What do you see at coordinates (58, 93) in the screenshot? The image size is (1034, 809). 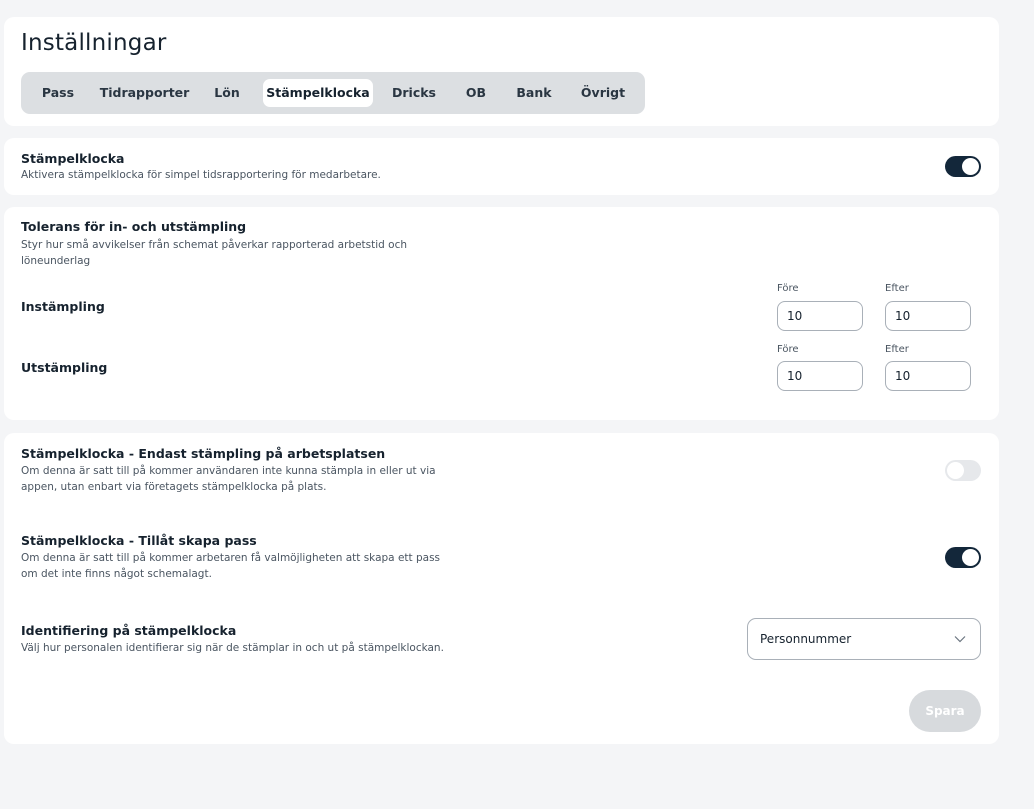 I see `tab-pass: Pass` at bounding box center [58, 93].